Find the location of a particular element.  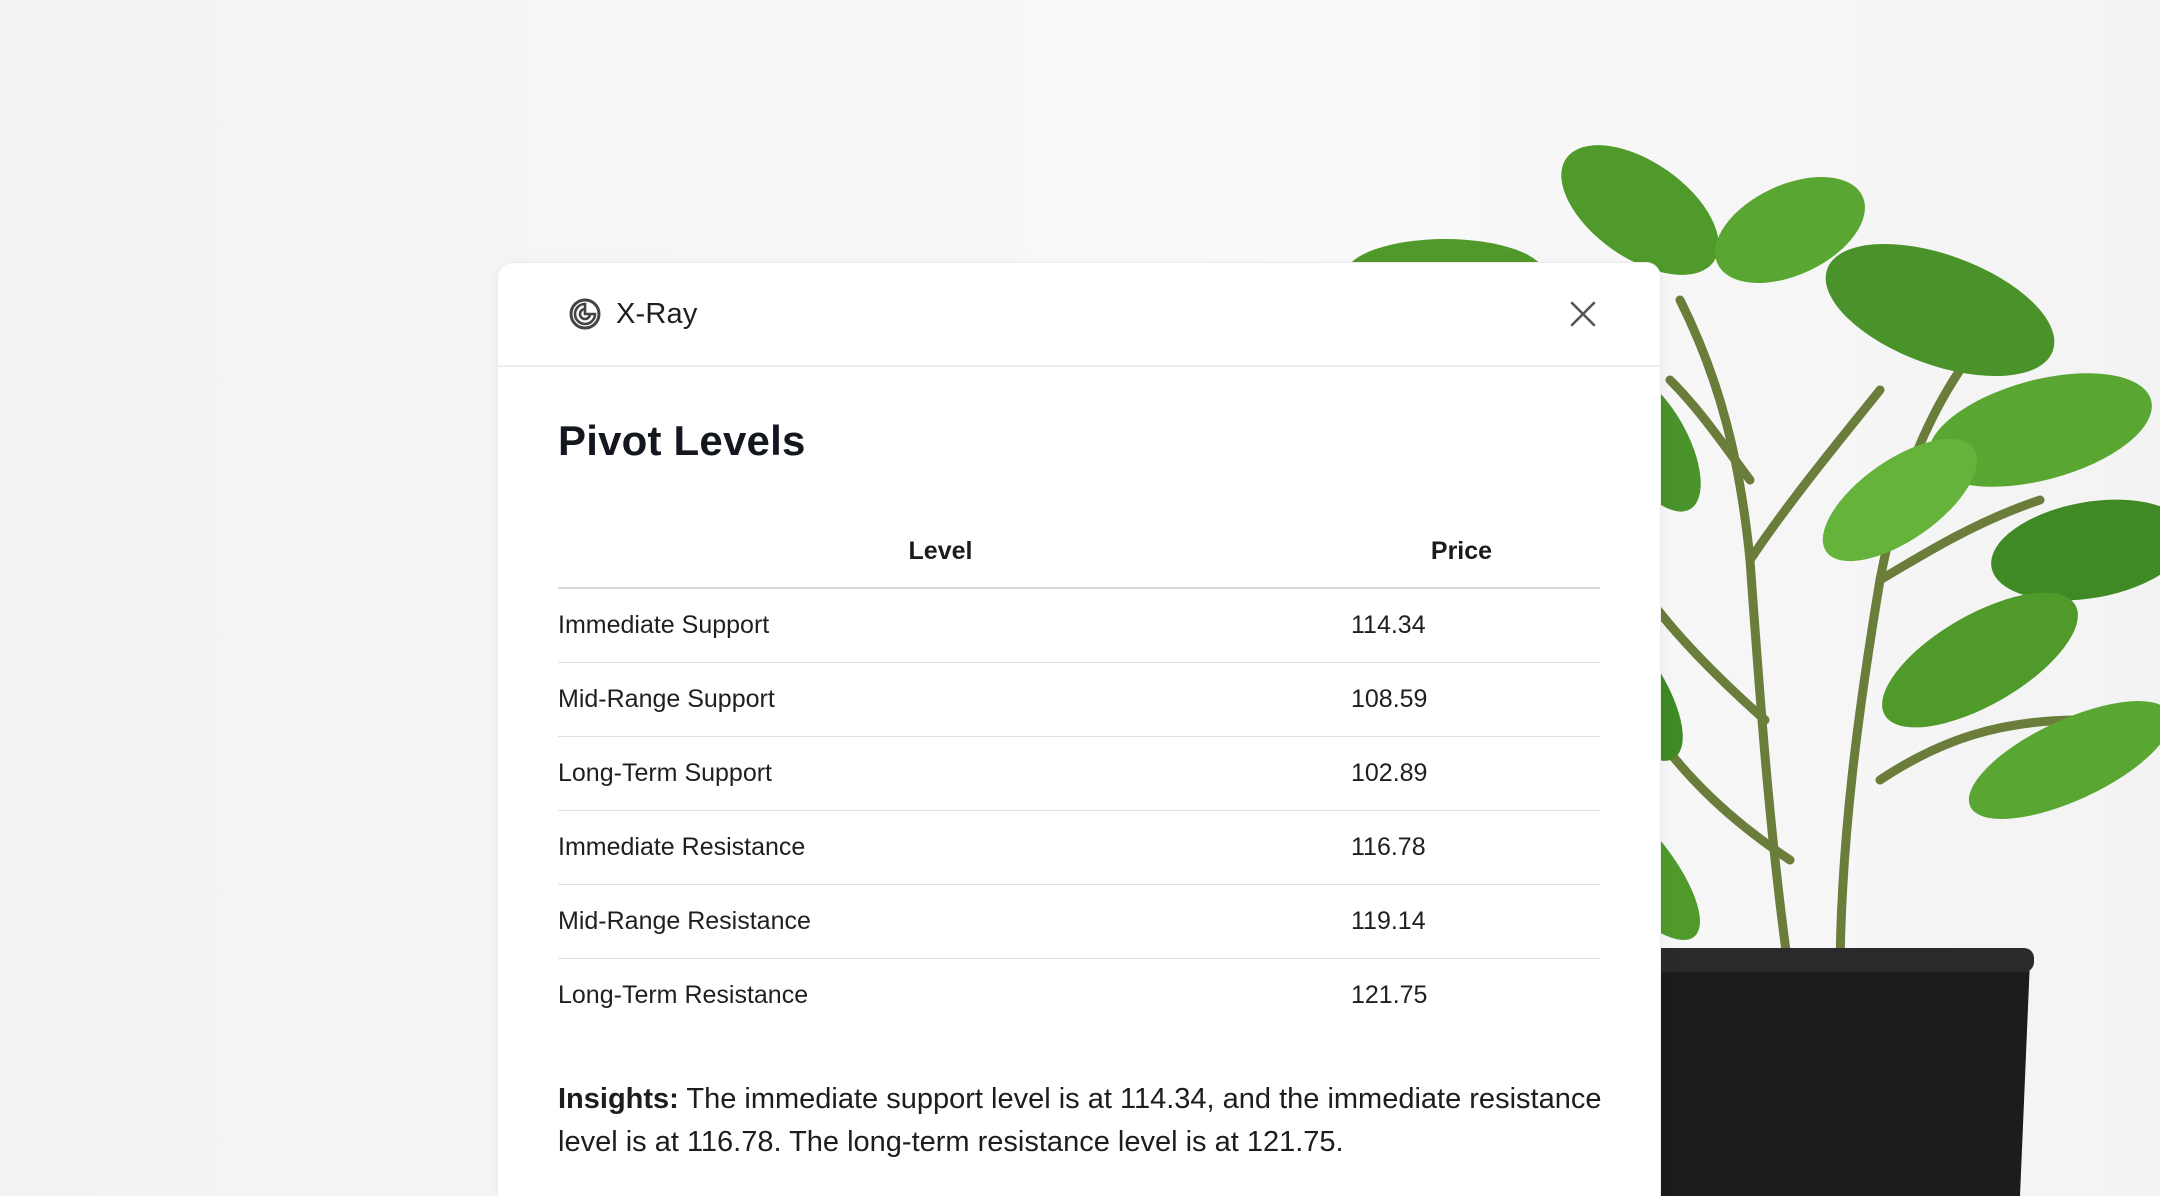

price-cell: 119.14 is located at coordinates (1461, 921).